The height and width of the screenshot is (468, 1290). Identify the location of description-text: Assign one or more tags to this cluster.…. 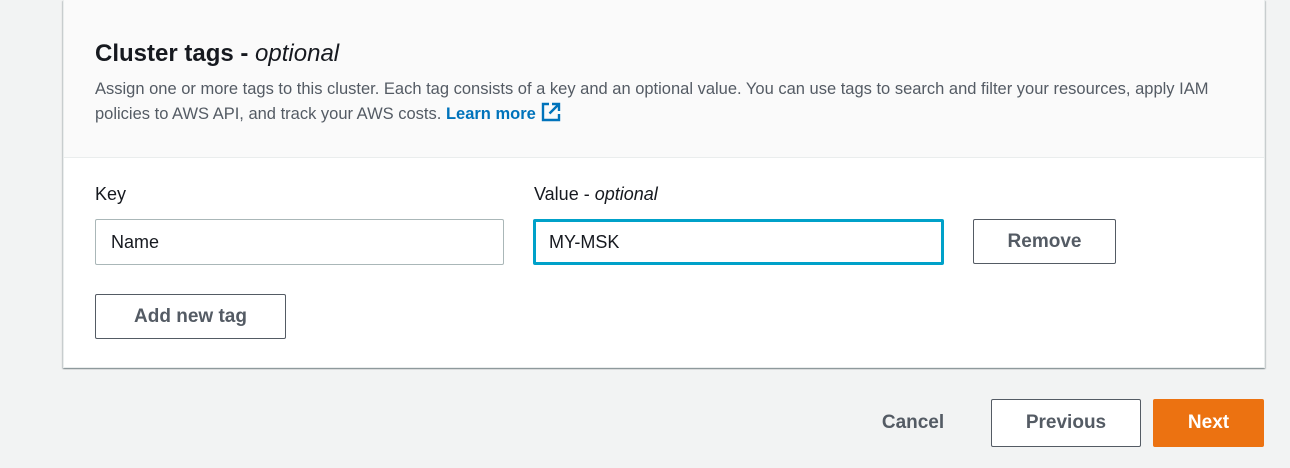
(652, 101).